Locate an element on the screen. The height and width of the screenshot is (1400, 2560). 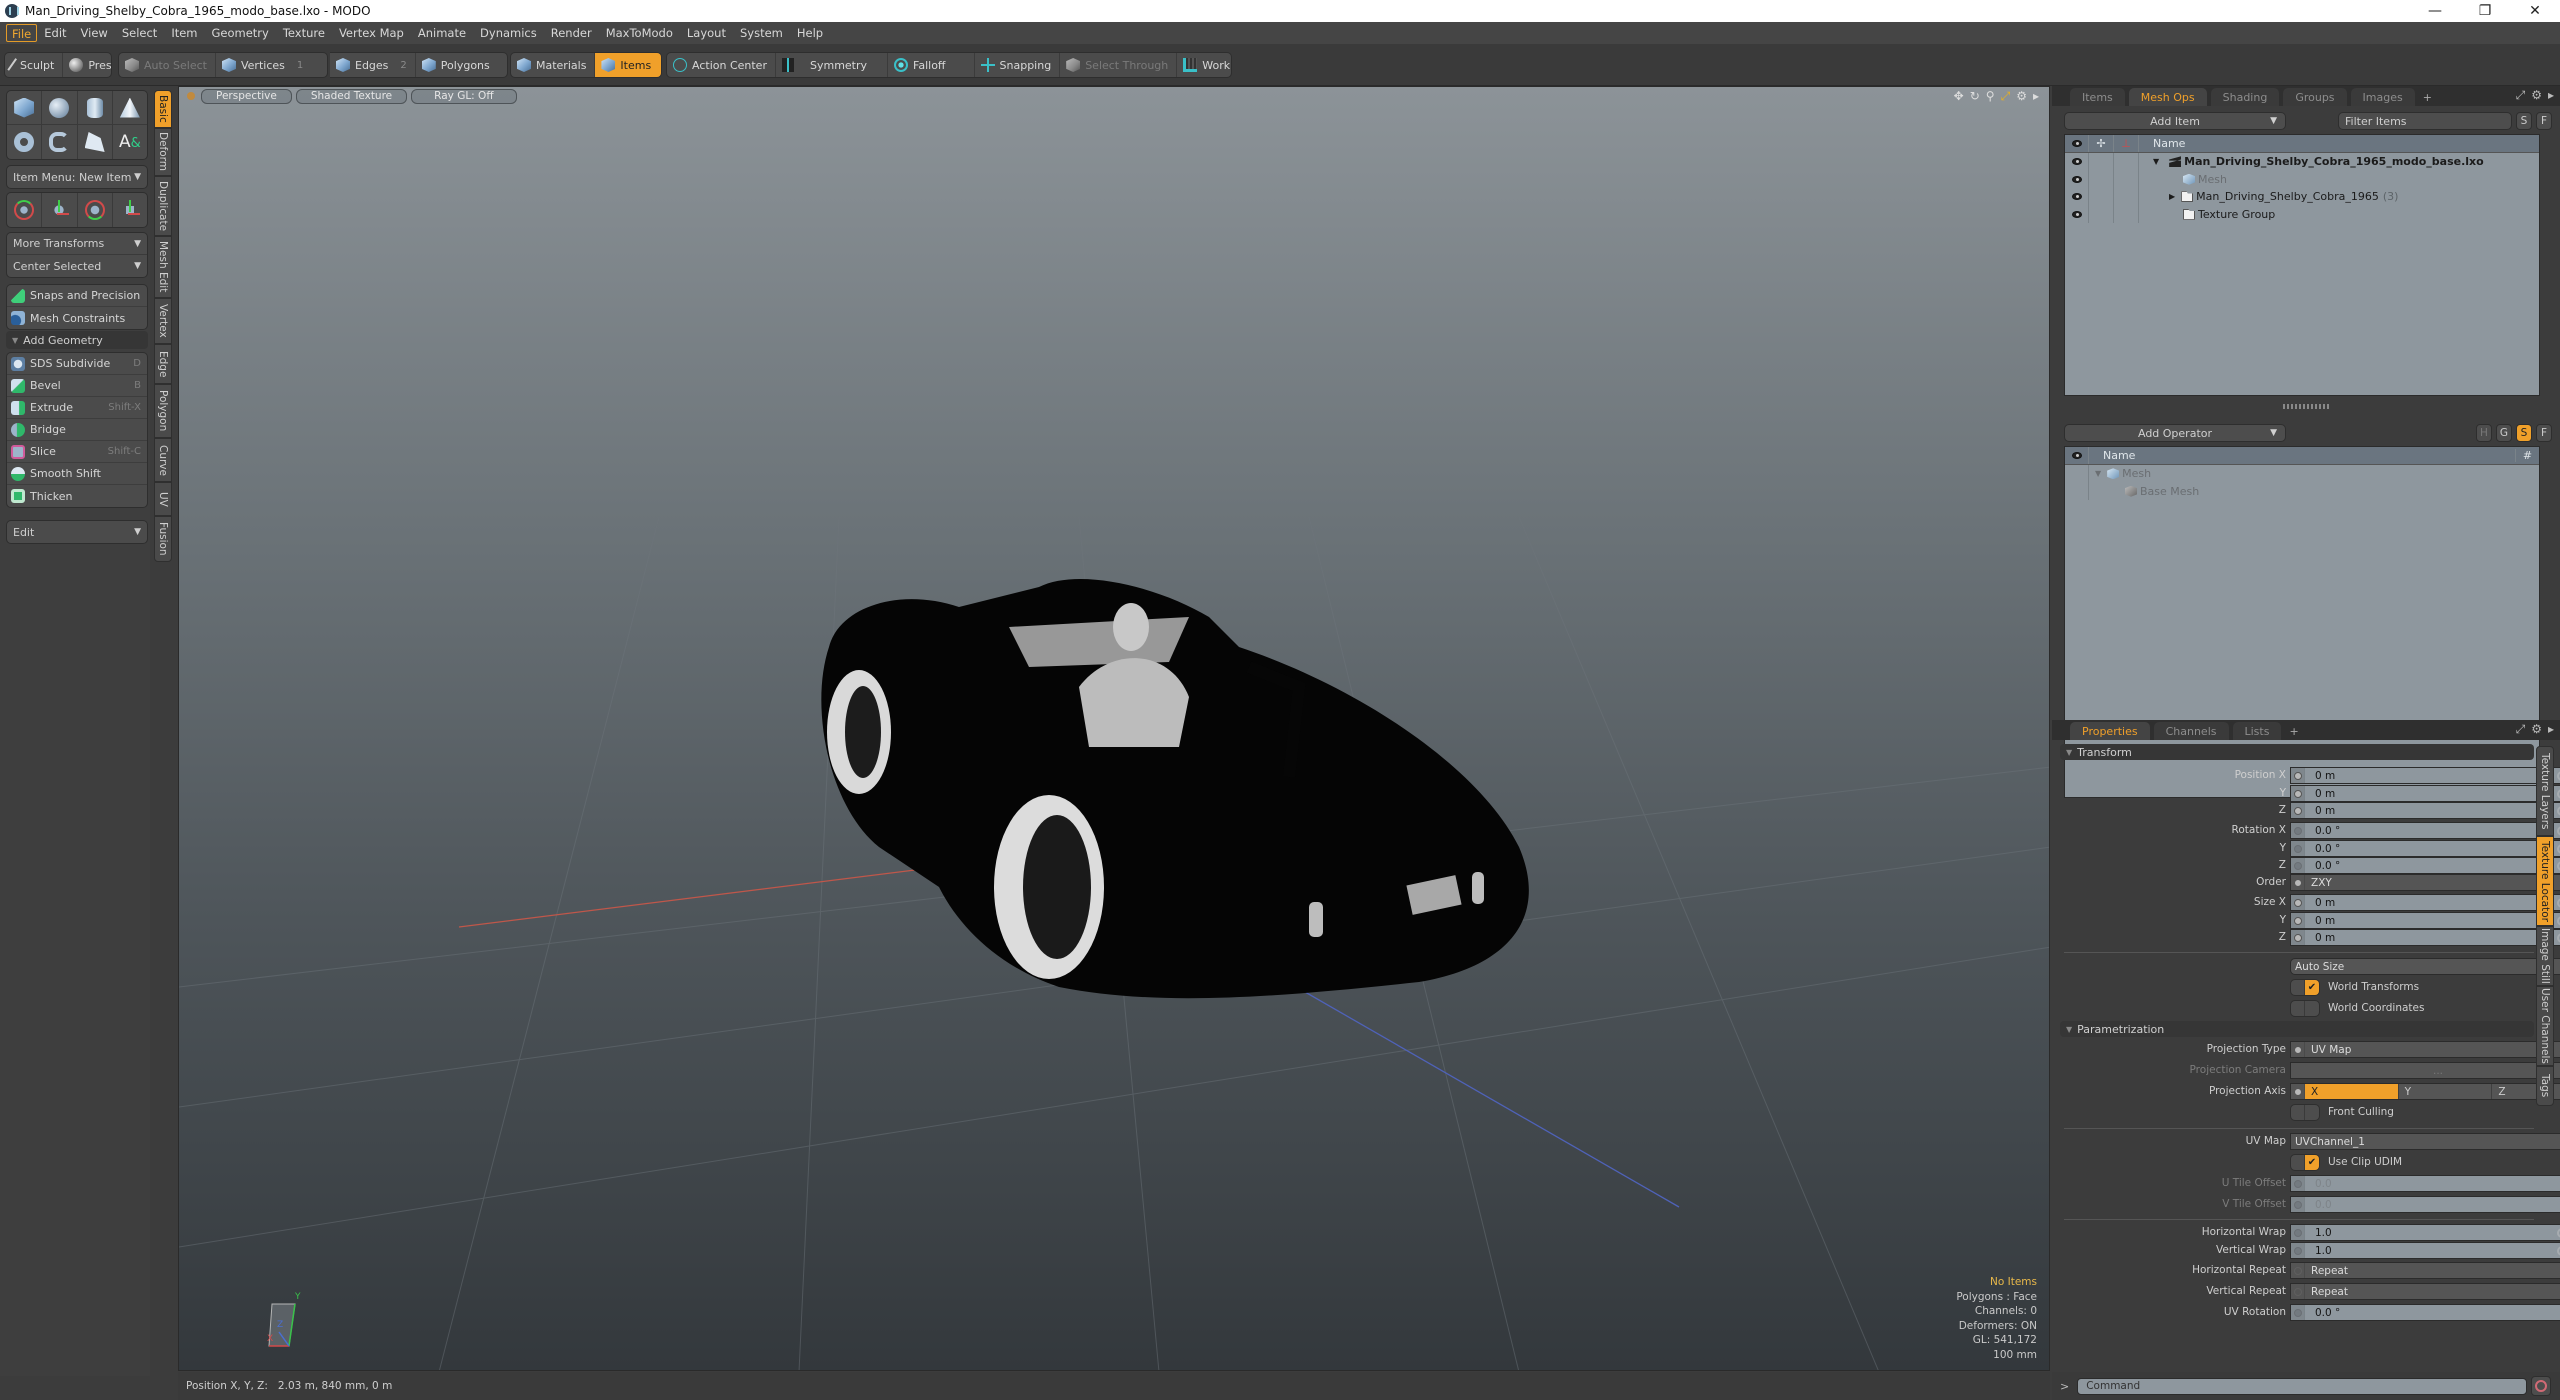
extrude-button: Extrude Shift-X is located at coordinates (77, 408).